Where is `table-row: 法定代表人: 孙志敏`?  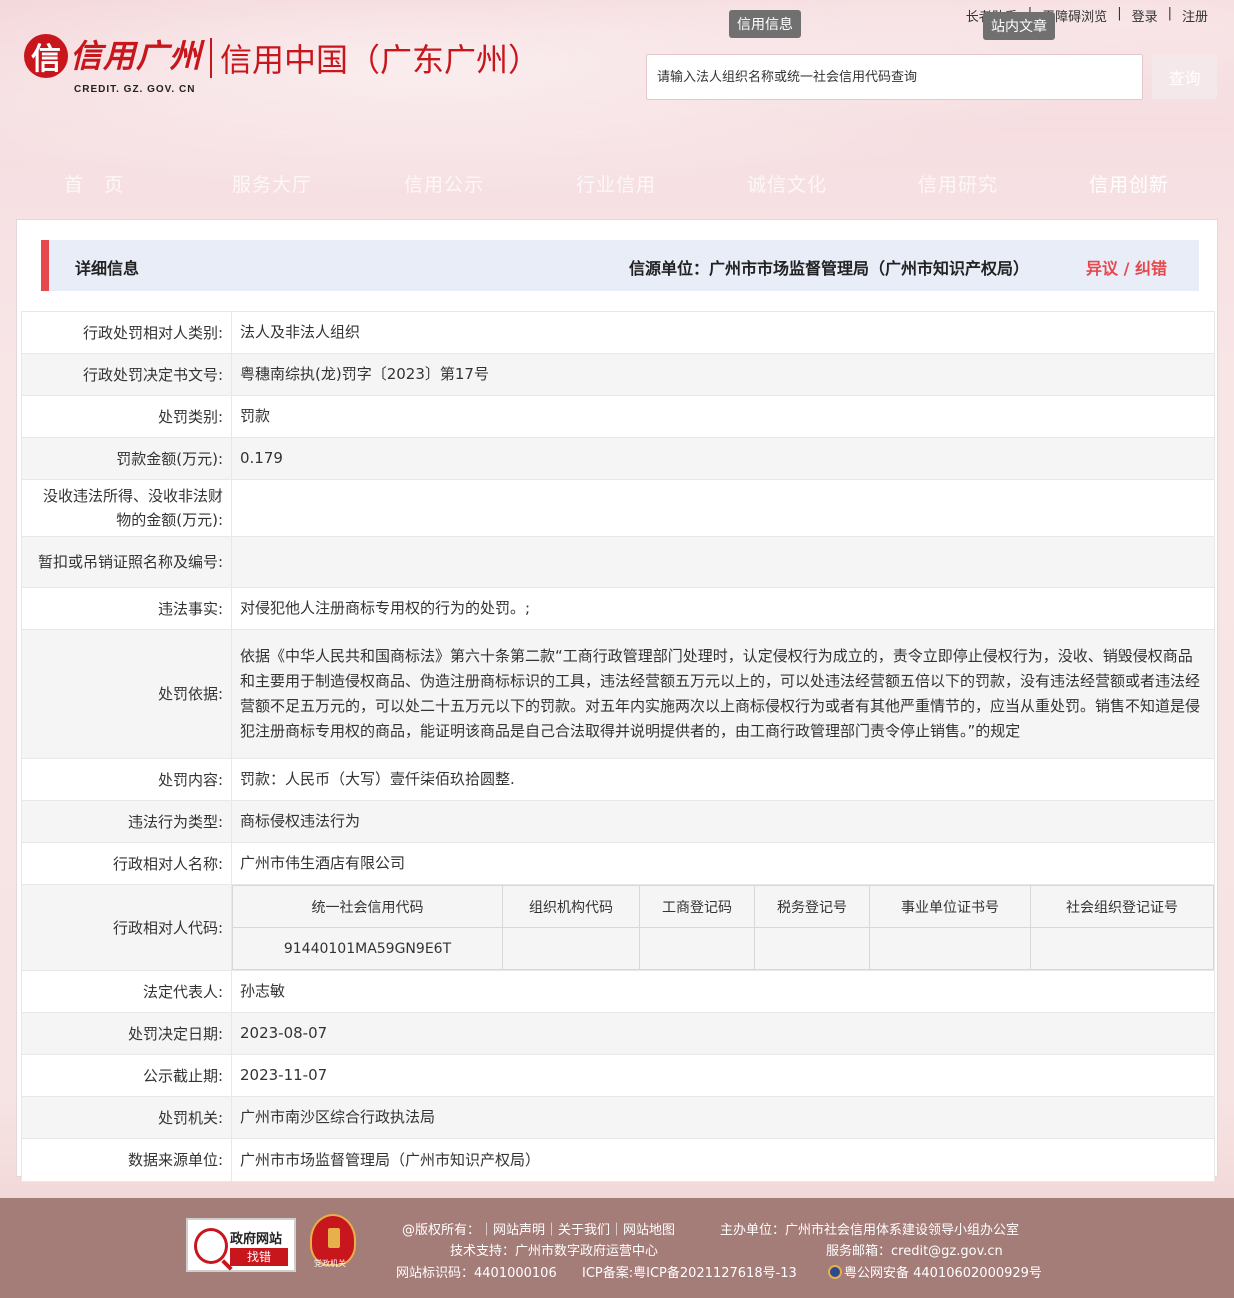
table-row: 法定代表人: 孙志敏 is located at coordinates (618, 991).